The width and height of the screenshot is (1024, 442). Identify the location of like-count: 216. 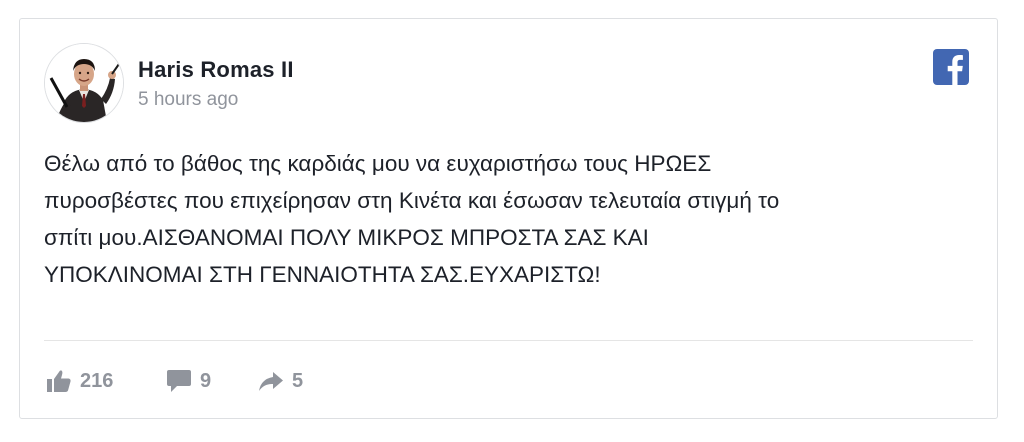
(79, 381).